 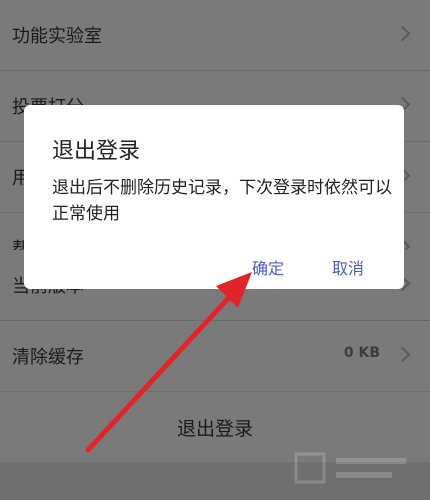 I want to click on settings-item-label: 清除缓存, so click(x=48, y=357).